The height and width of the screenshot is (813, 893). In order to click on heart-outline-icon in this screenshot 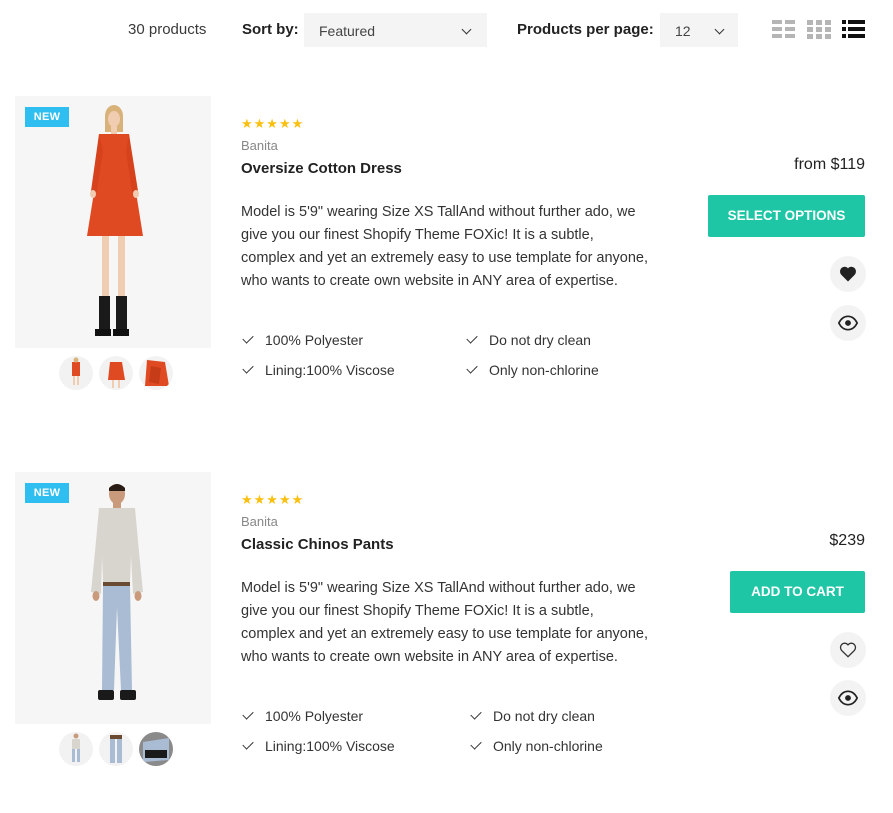, I will do `click(848, 650)`.